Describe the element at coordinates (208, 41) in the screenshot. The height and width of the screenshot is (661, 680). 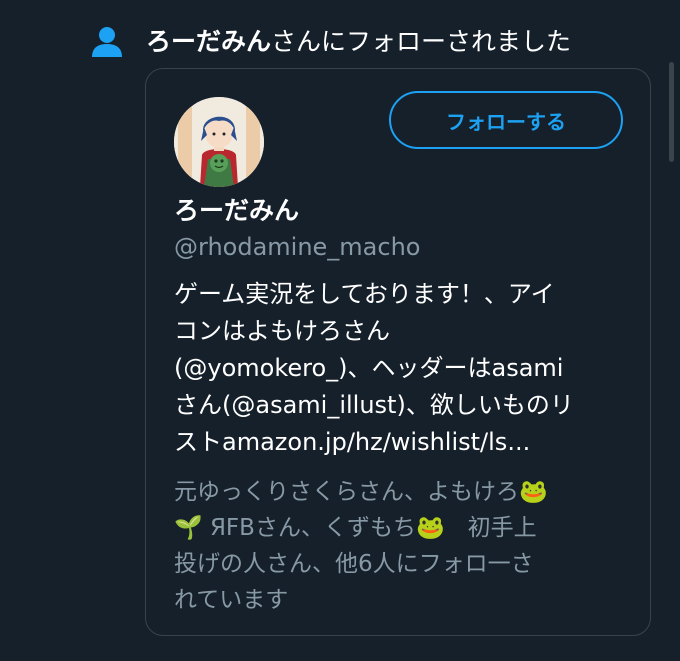
I see `follower-name: ろーだみん` at that location.